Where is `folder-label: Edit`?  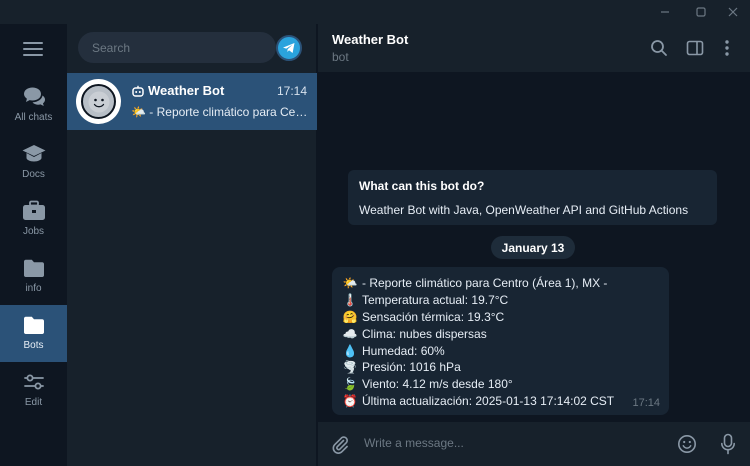 folder-label: Edit is located at coordinates (33, 402).